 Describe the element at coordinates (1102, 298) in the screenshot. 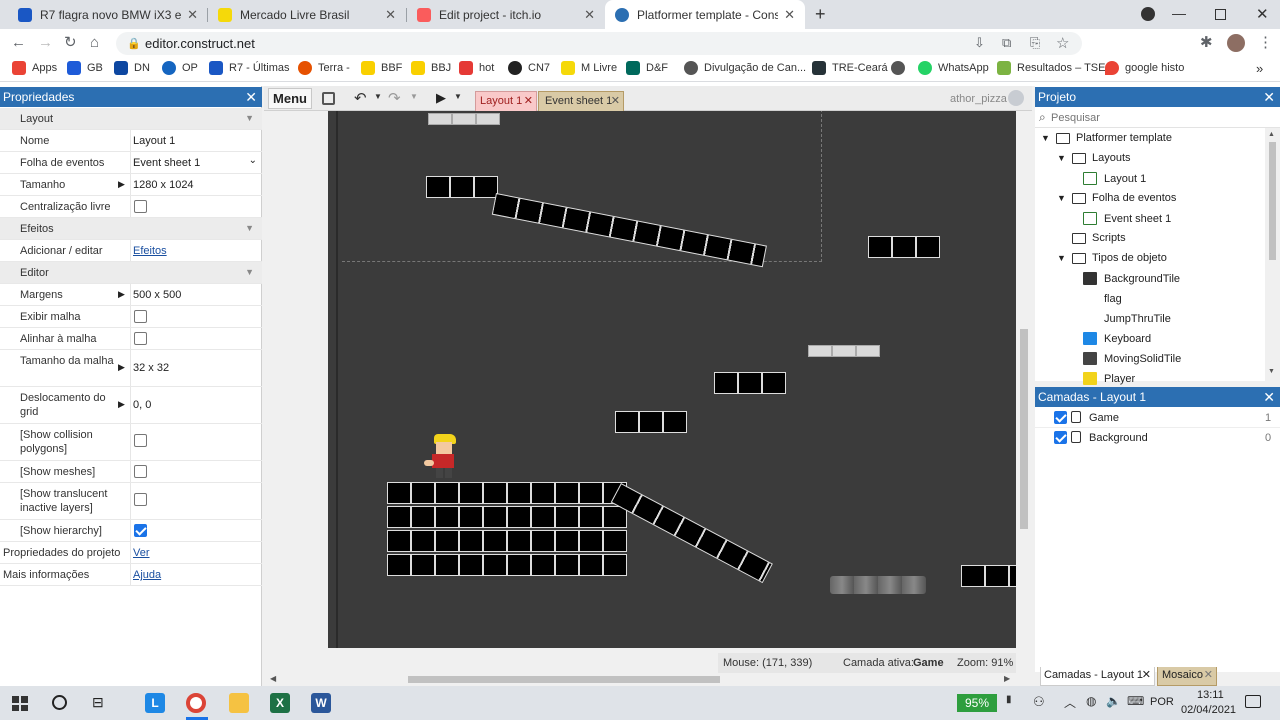

I see `tree-item: flag` at that location.